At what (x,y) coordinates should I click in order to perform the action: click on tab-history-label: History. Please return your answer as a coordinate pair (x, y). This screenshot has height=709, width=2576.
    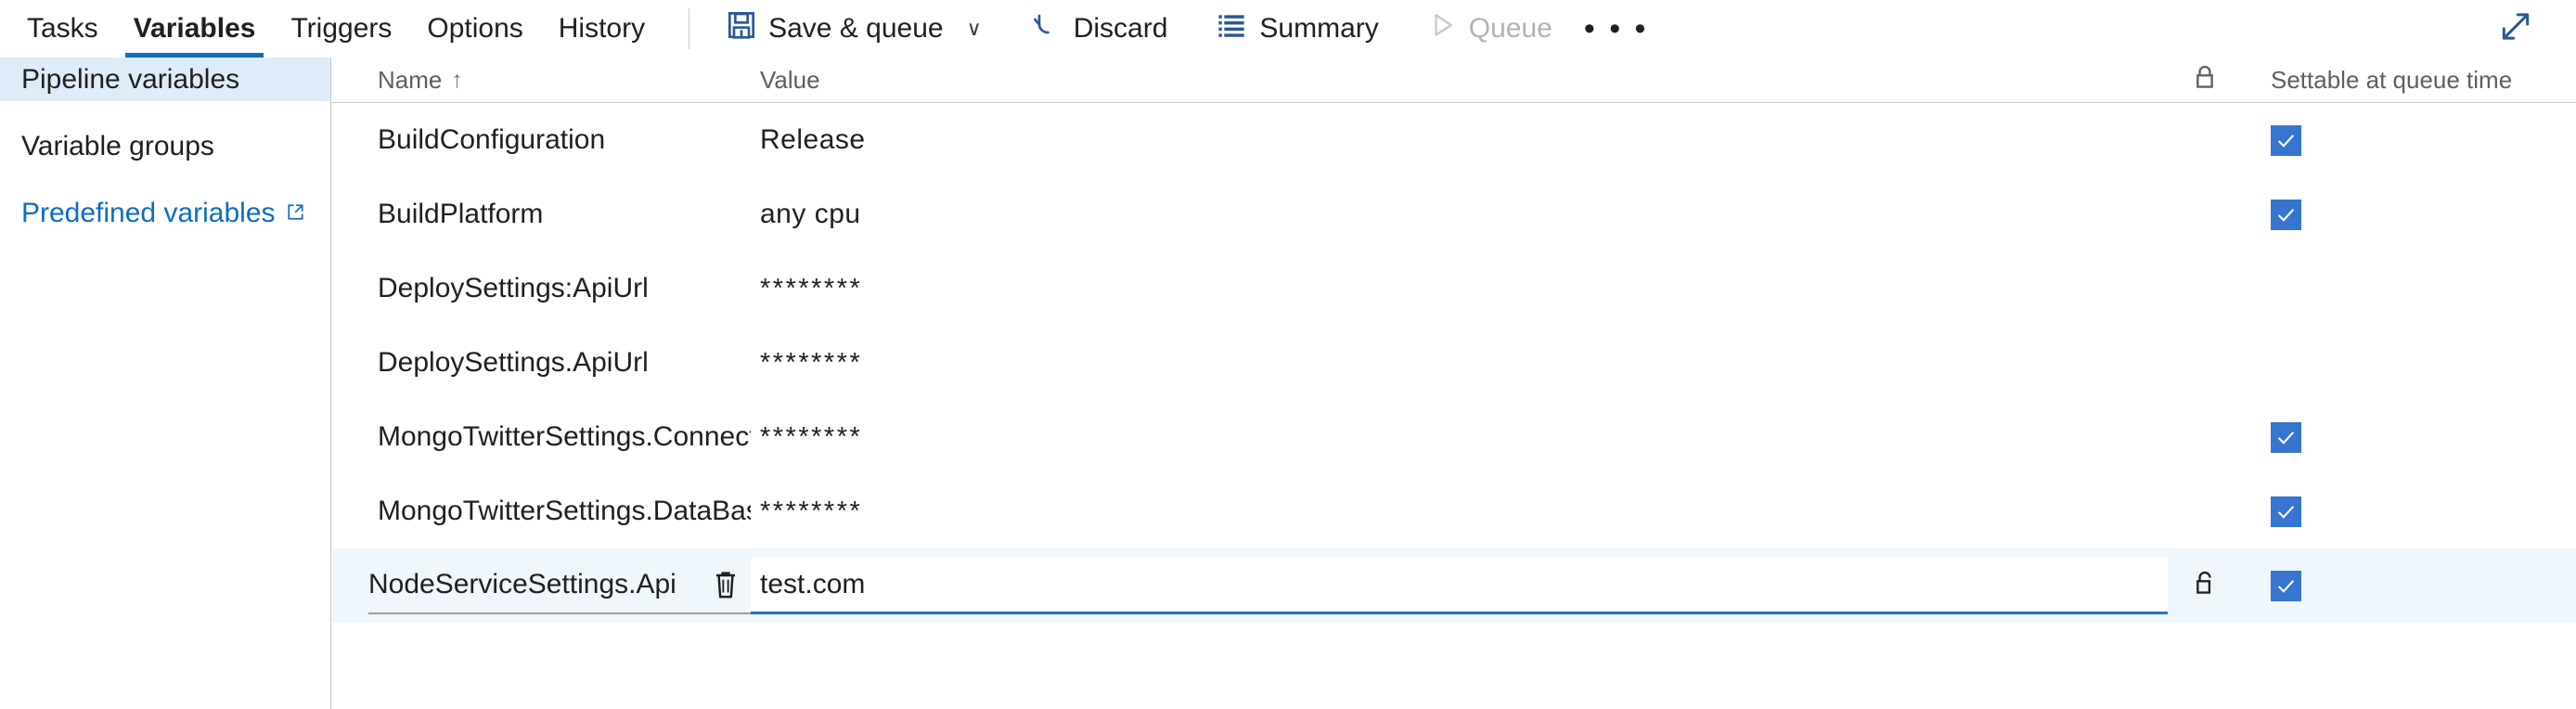
    Looking at the image, I should click on (602, 29).